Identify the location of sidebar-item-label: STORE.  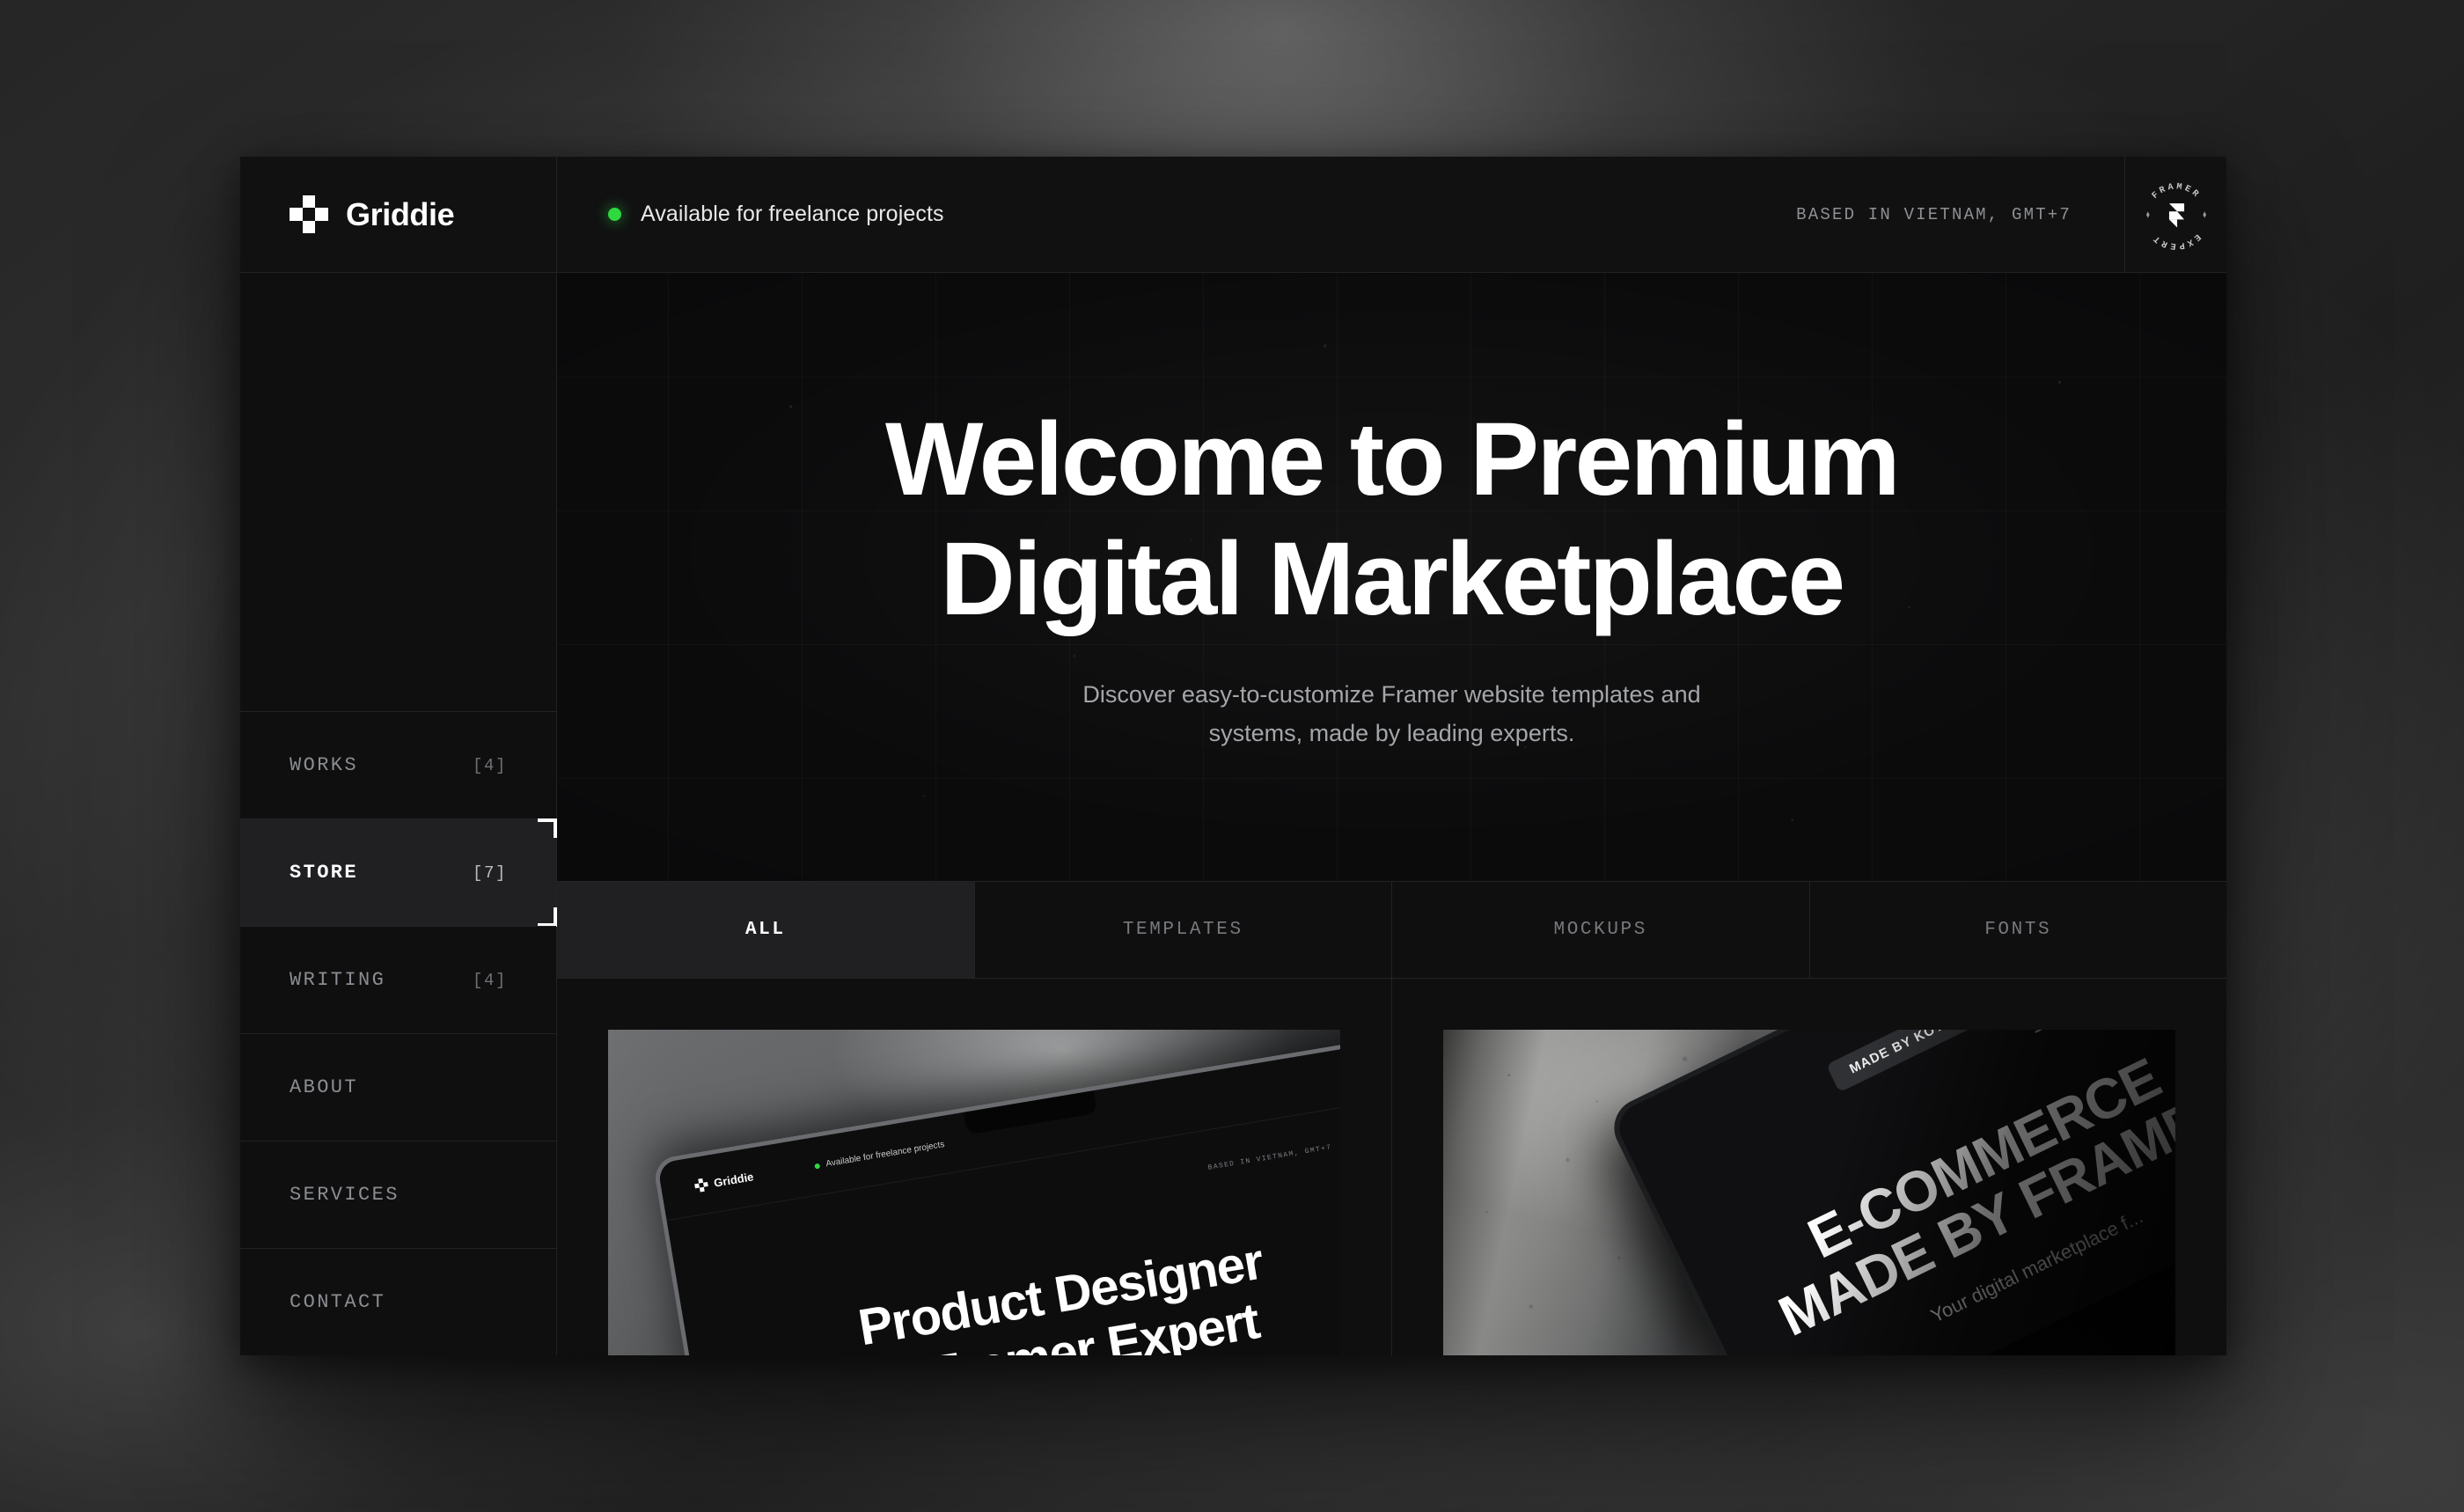
(325, 873).